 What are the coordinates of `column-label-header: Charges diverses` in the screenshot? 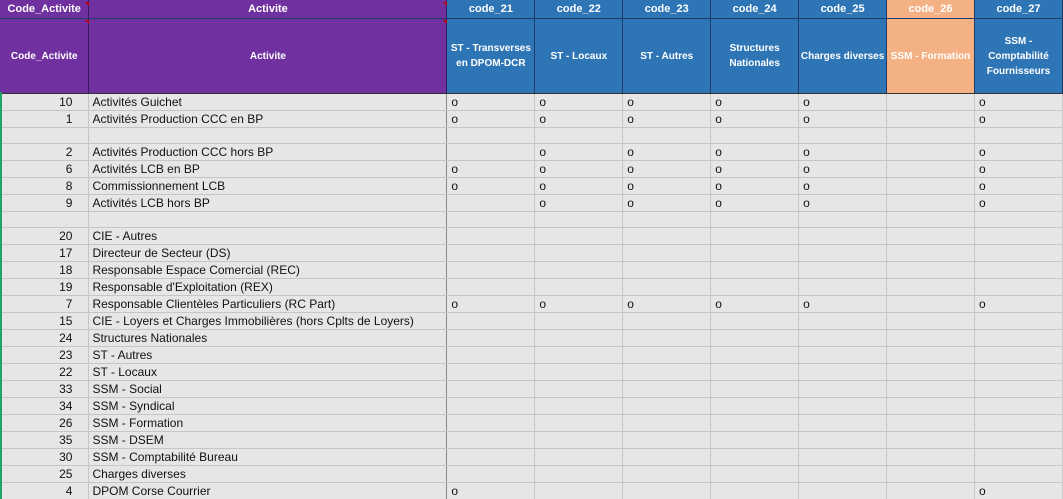 It's located at (843, 56).